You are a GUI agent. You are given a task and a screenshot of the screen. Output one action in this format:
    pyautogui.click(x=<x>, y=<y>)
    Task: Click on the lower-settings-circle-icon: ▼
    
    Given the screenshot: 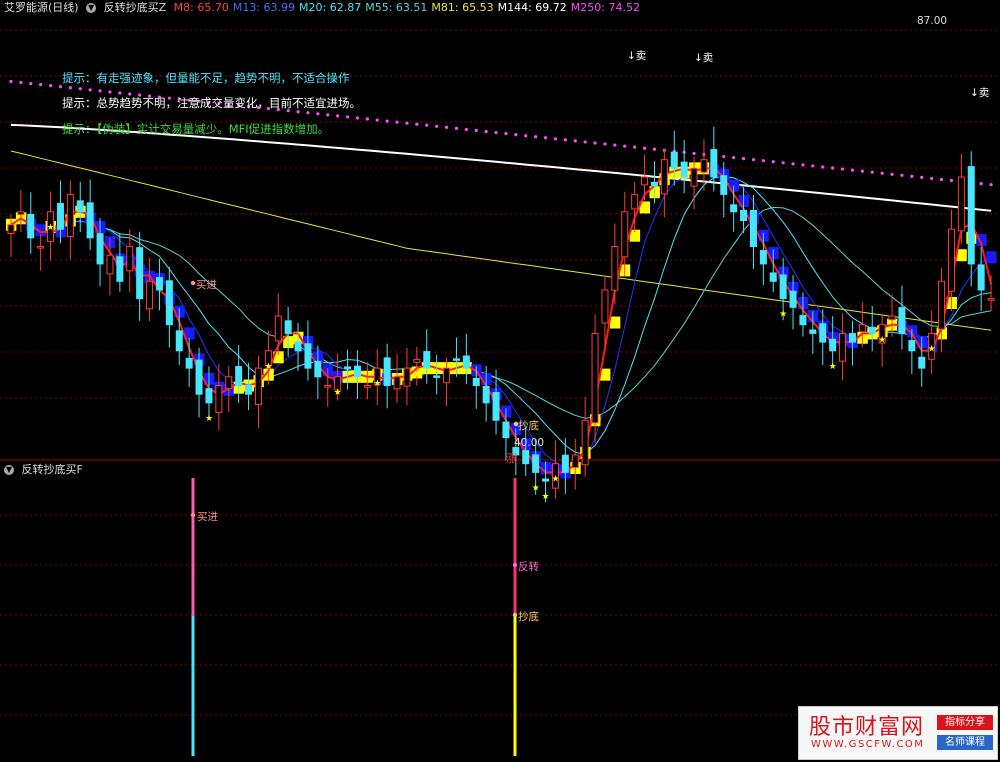 What is the action you would take?
    pyautogui.click(x=9, y=470)
    